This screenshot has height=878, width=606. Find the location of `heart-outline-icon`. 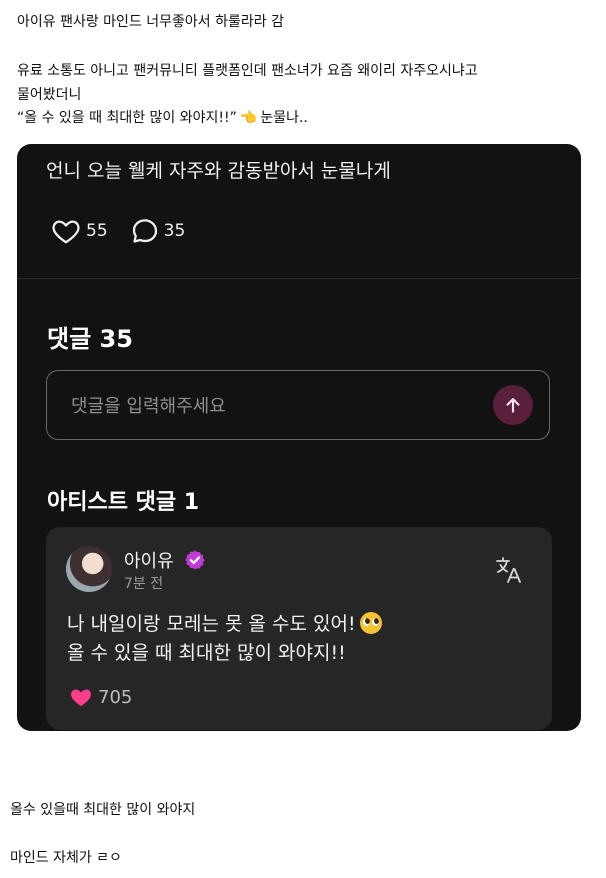

heart-outline-icon is located at coordinates (66, 232).